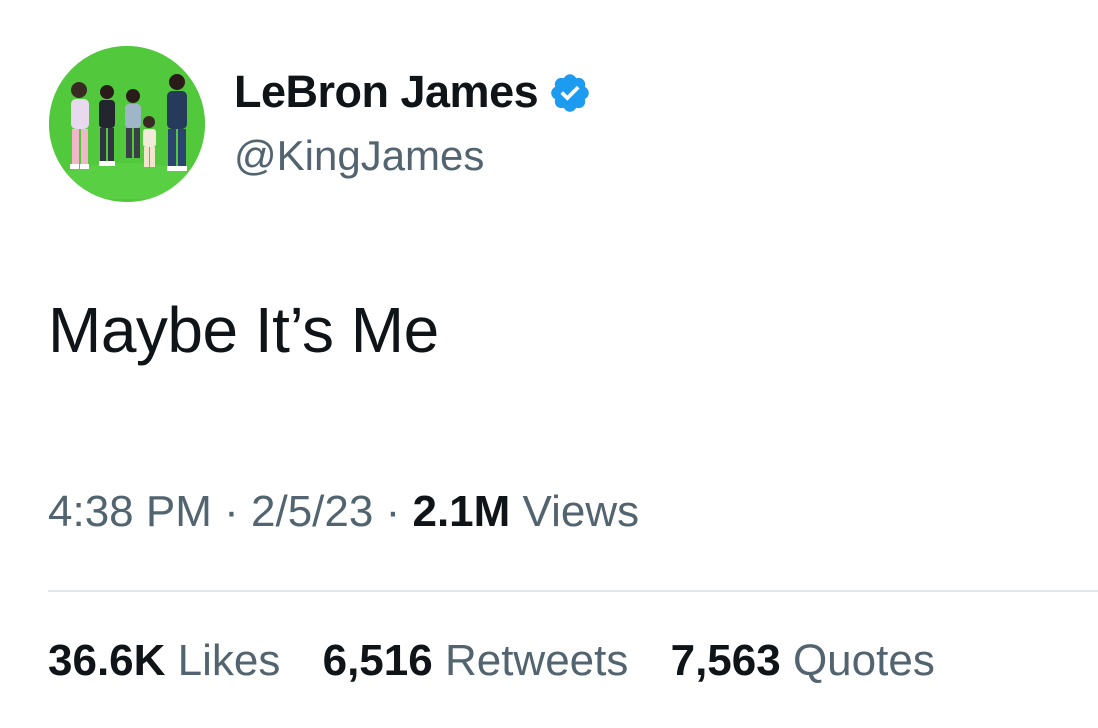 The height and width of the screenshot is (728, 1098). I want to click on avatar, so click(127, 124).